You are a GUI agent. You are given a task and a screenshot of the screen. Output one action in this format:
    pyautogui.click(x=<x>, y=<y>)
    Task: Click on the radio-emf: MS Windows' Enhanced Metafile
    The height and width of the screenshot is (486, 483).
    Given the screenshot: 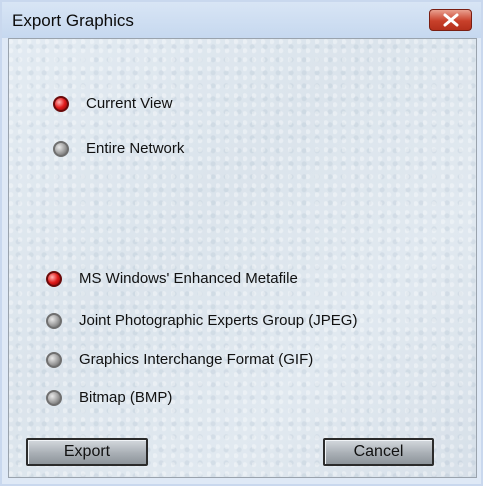 What is the action you would take?
    pyautogui.click(x=172, y=278)
    